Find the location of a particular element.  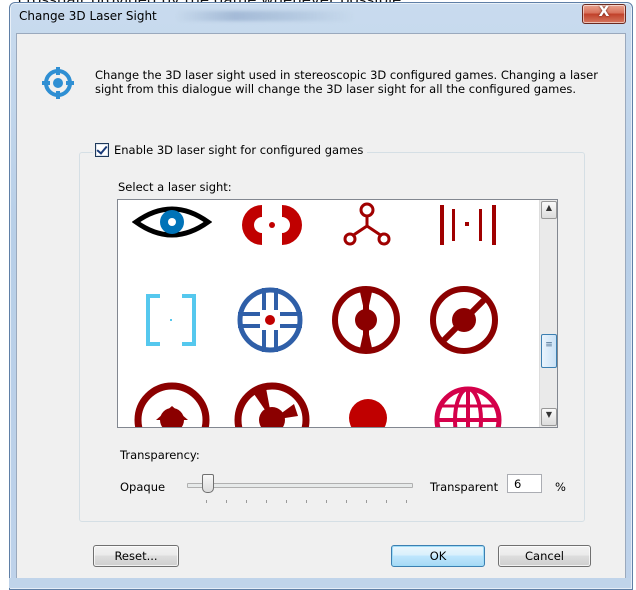

scroll-down-button: ▼ is located at coordinates (549, 417).